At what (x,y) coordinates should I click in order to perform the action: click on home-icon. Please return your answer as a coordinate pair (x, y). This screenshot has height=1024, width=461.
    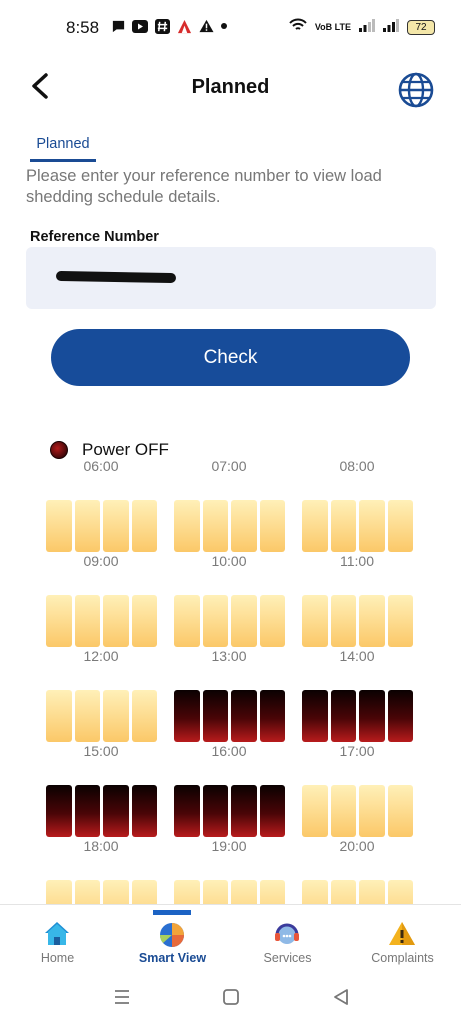
    Looking at the image, I should click on (57, 933).